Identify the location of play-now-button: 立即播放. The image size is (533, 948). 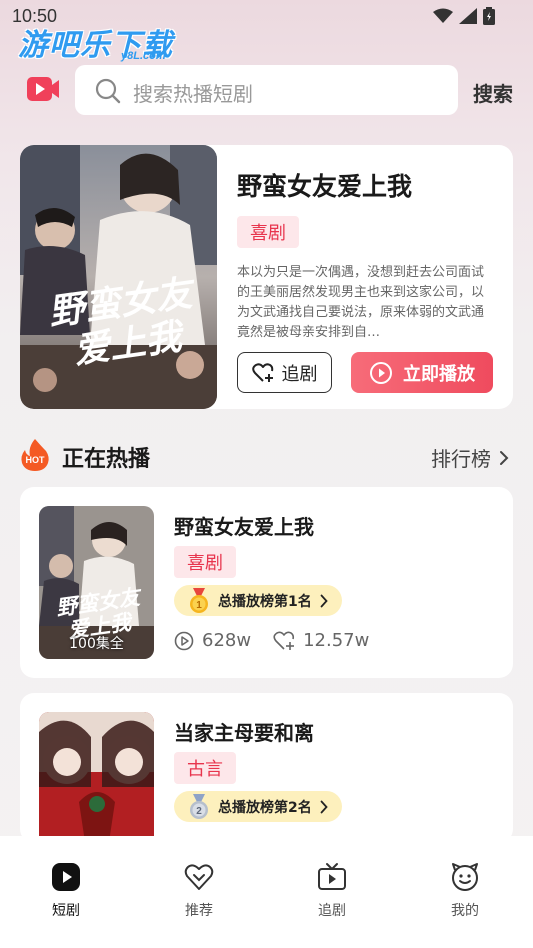
(422, 372).